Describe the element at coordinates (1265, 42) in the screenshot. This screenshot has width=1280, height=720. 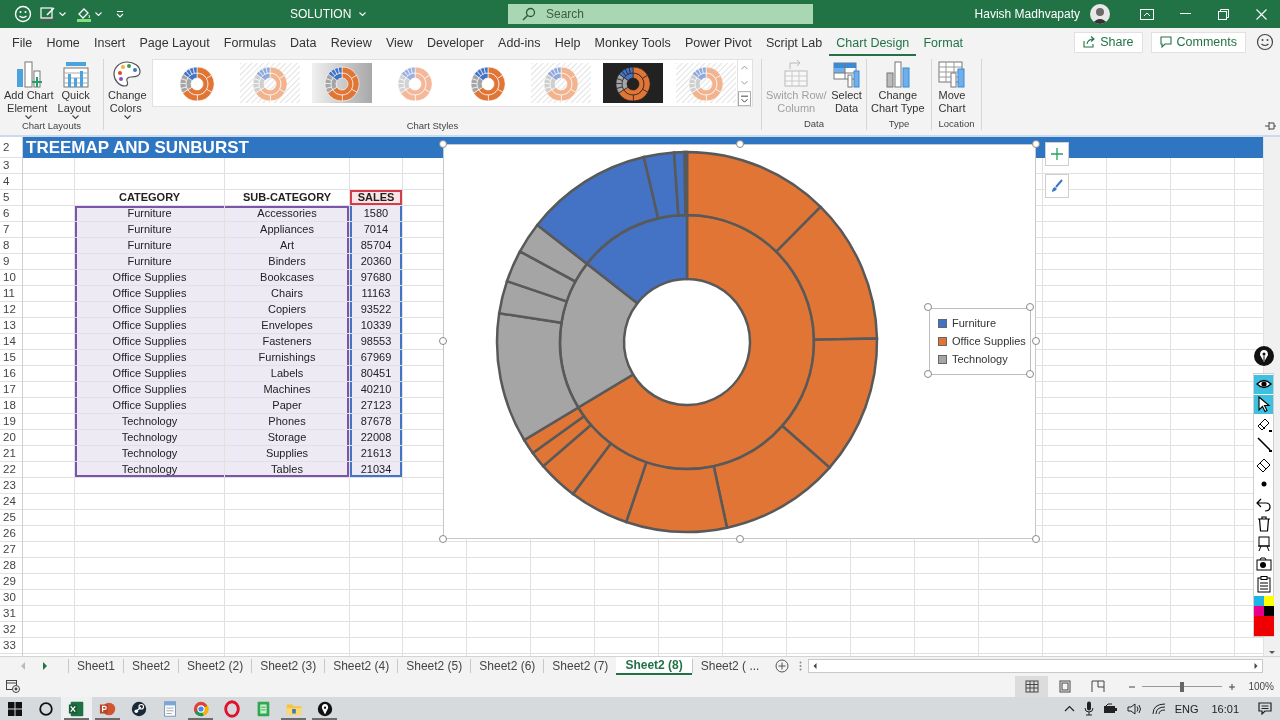
I see `smiley-icon` at that location.